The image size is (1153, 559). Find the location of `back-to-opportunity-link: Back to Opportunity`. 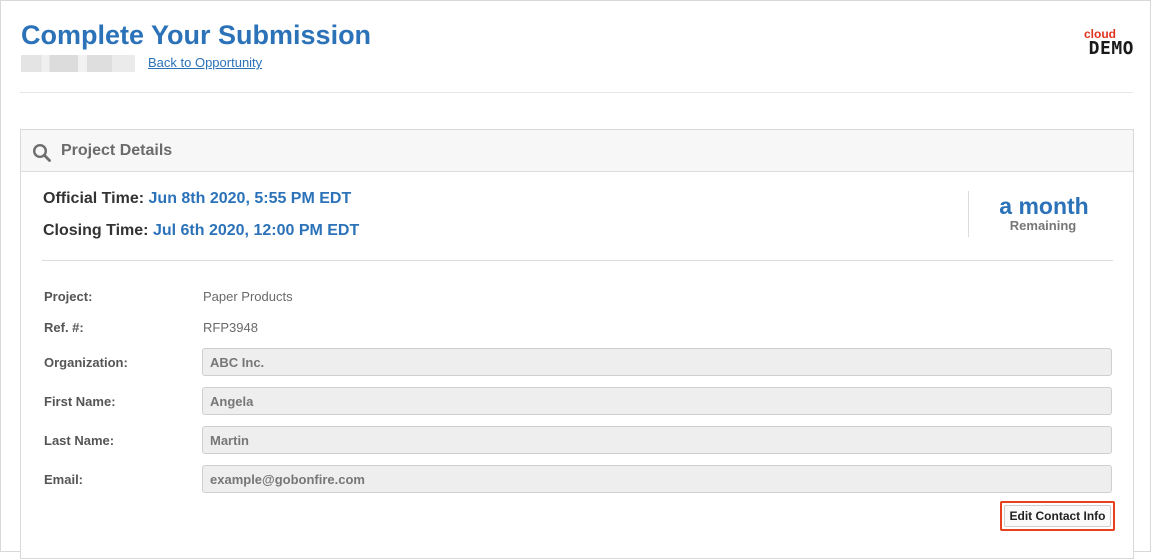

back-to-opportunity-link: Back to Opportunity is located at coordinates (205, 63).